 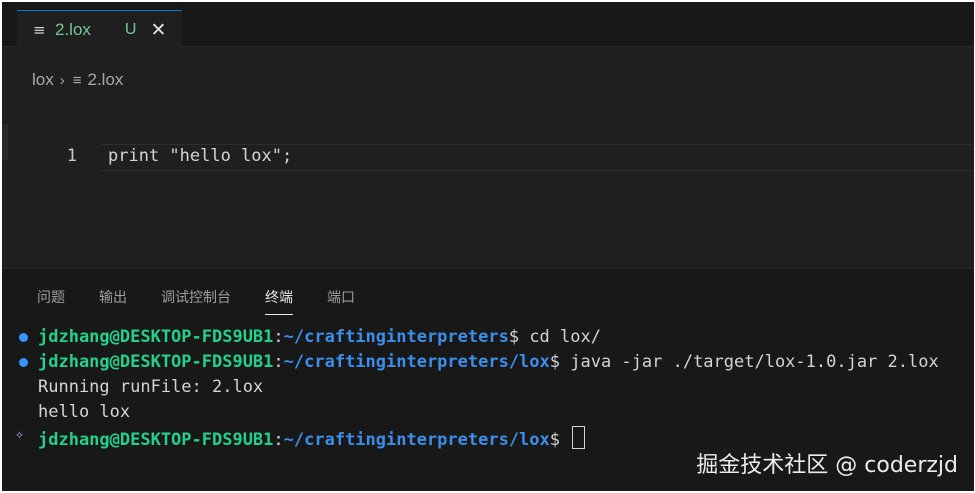 What do you see at coordinates (579, 437) in the screenshot?
I see `terminal-cursor` at bounding box center [579, 437].